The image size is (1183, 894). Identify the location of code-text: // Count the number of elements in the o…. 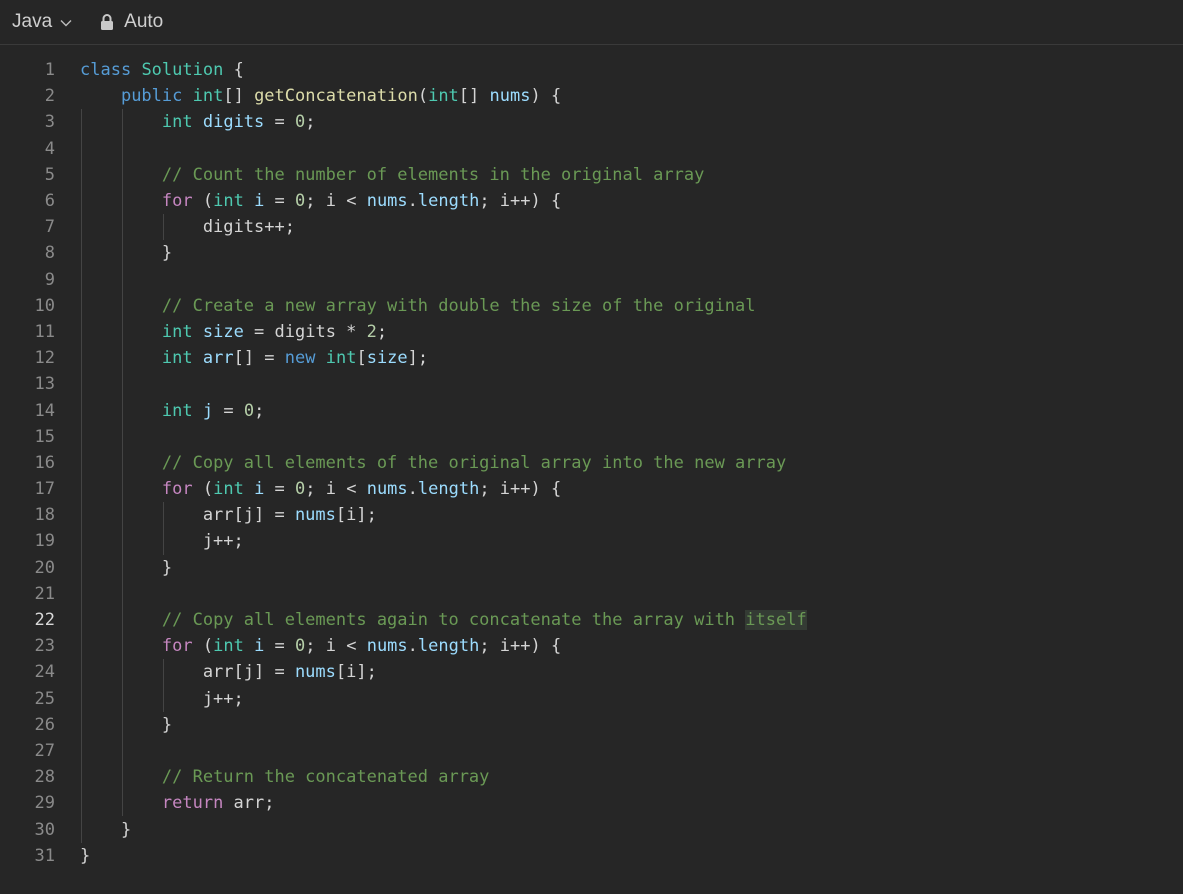
(433, 174).